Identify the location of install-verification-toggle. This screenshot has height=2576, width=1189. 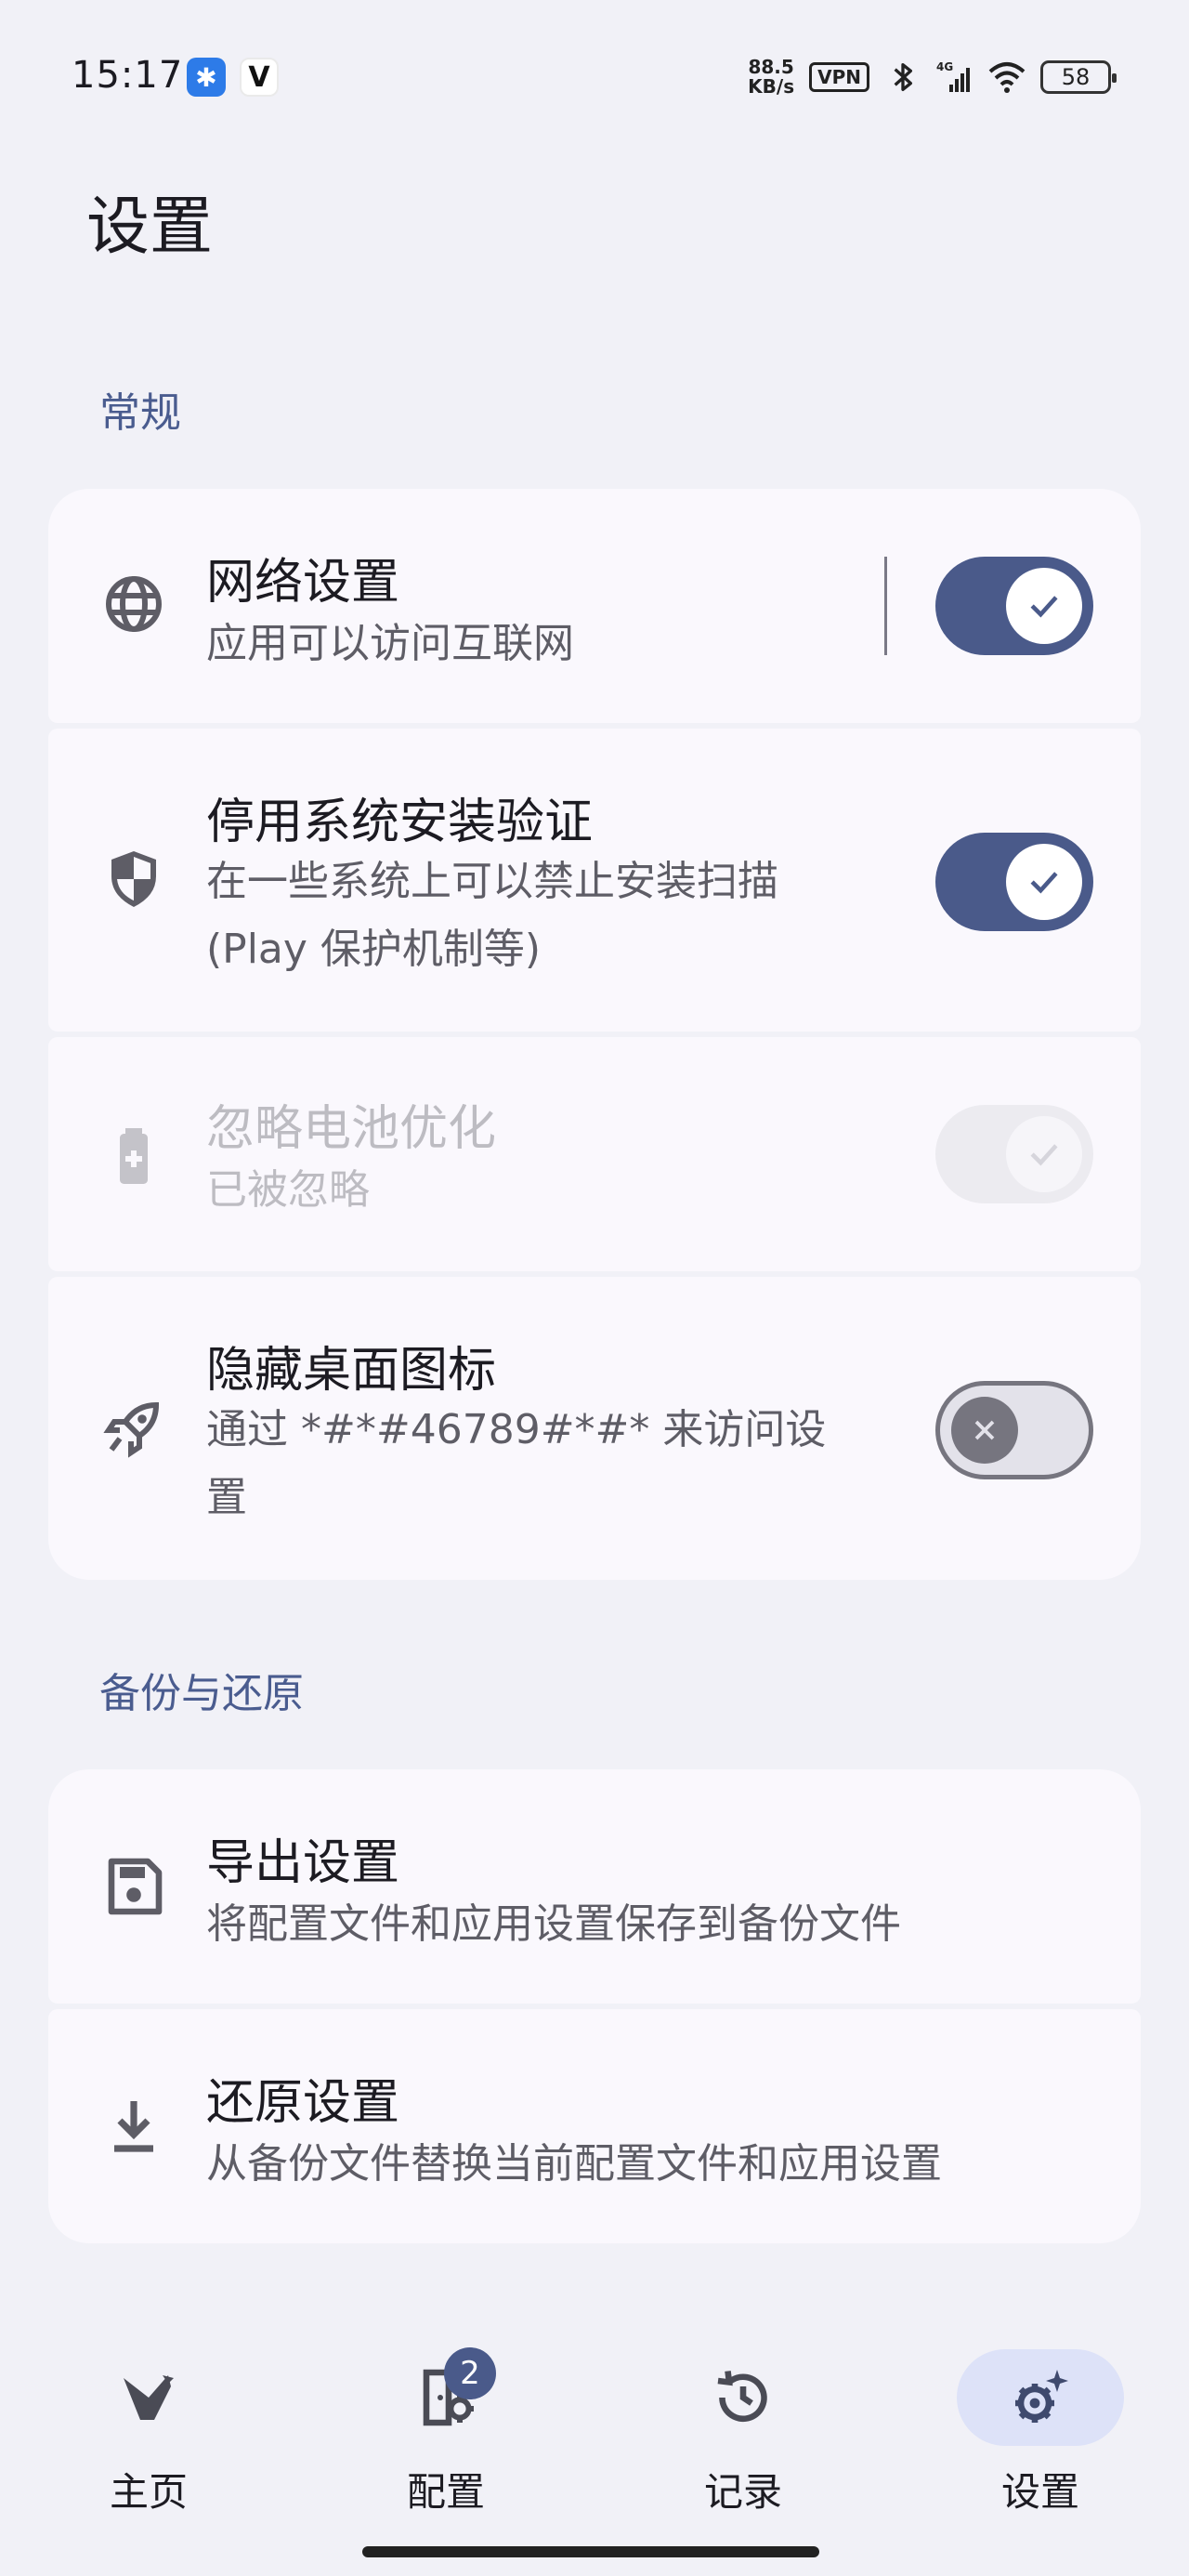
(1014, 882).